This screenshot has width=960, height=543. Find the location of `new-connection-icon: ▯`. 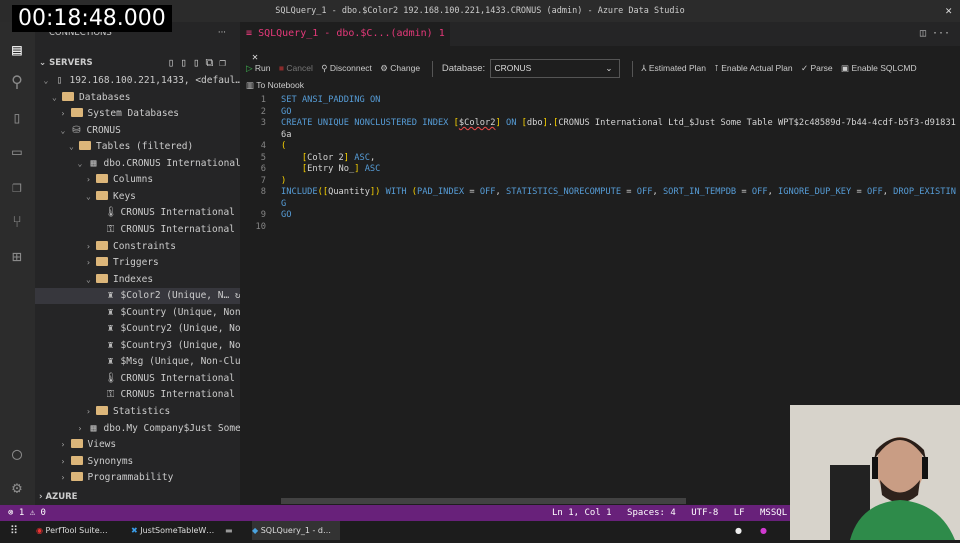

new-connection-icon: ▯ is located at coordinates (174, 62).